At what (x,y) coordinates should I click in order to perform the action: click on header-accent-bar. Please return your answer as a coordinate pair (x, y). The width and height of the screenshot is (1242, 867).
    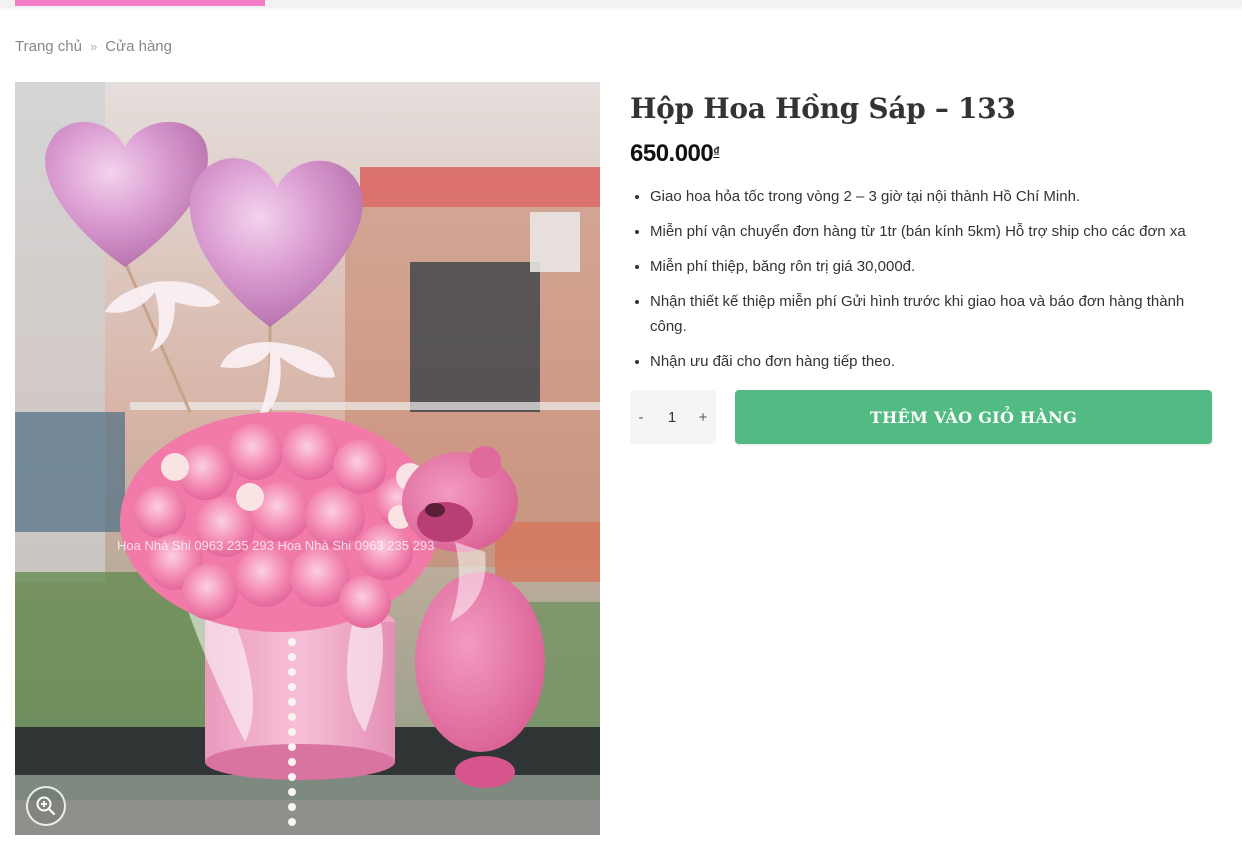
    Looking at the image, I should click on (140, 3).